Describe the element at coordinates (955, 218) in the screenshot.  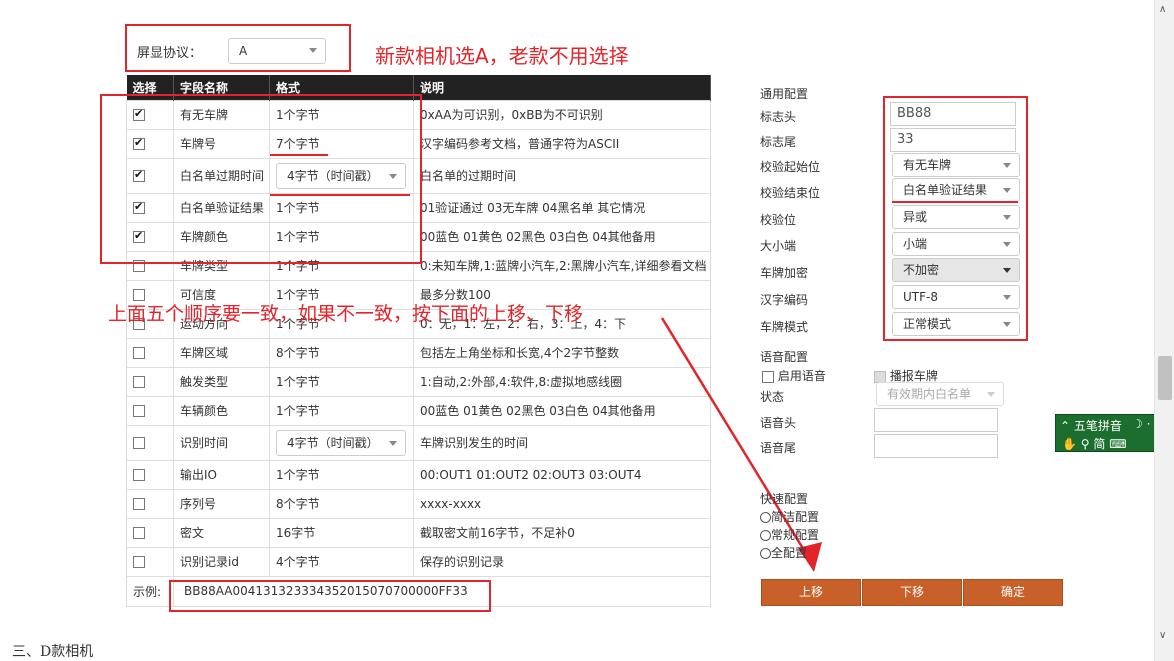
I see `general-config-highlight` at that location.